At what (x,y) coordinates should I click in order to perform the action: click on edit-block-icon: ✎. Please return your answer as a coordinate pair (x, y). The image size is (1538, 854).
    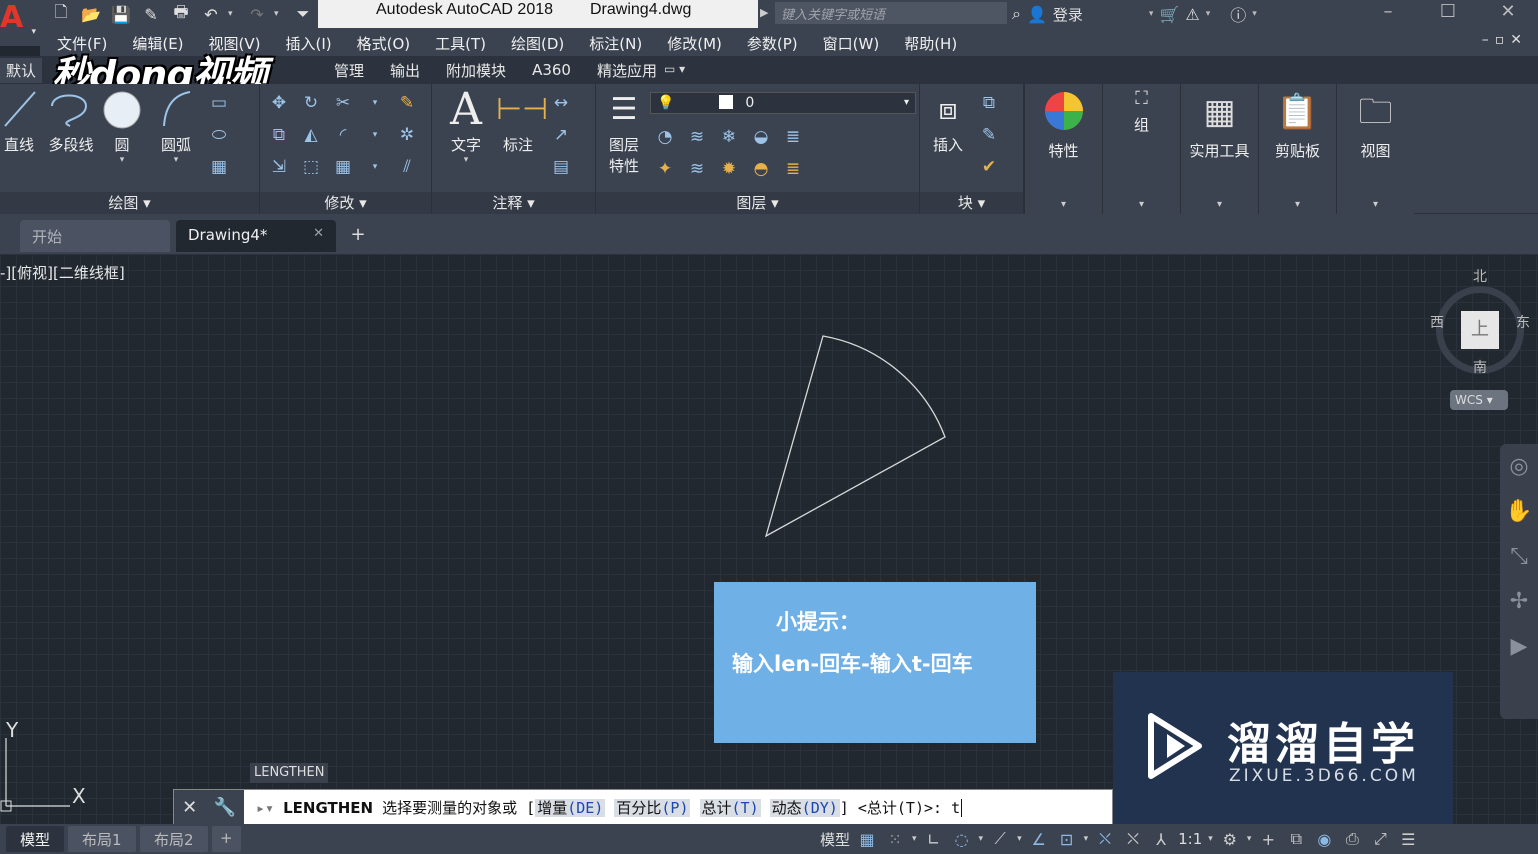
    Looking at the image, I should click on (989, 135).